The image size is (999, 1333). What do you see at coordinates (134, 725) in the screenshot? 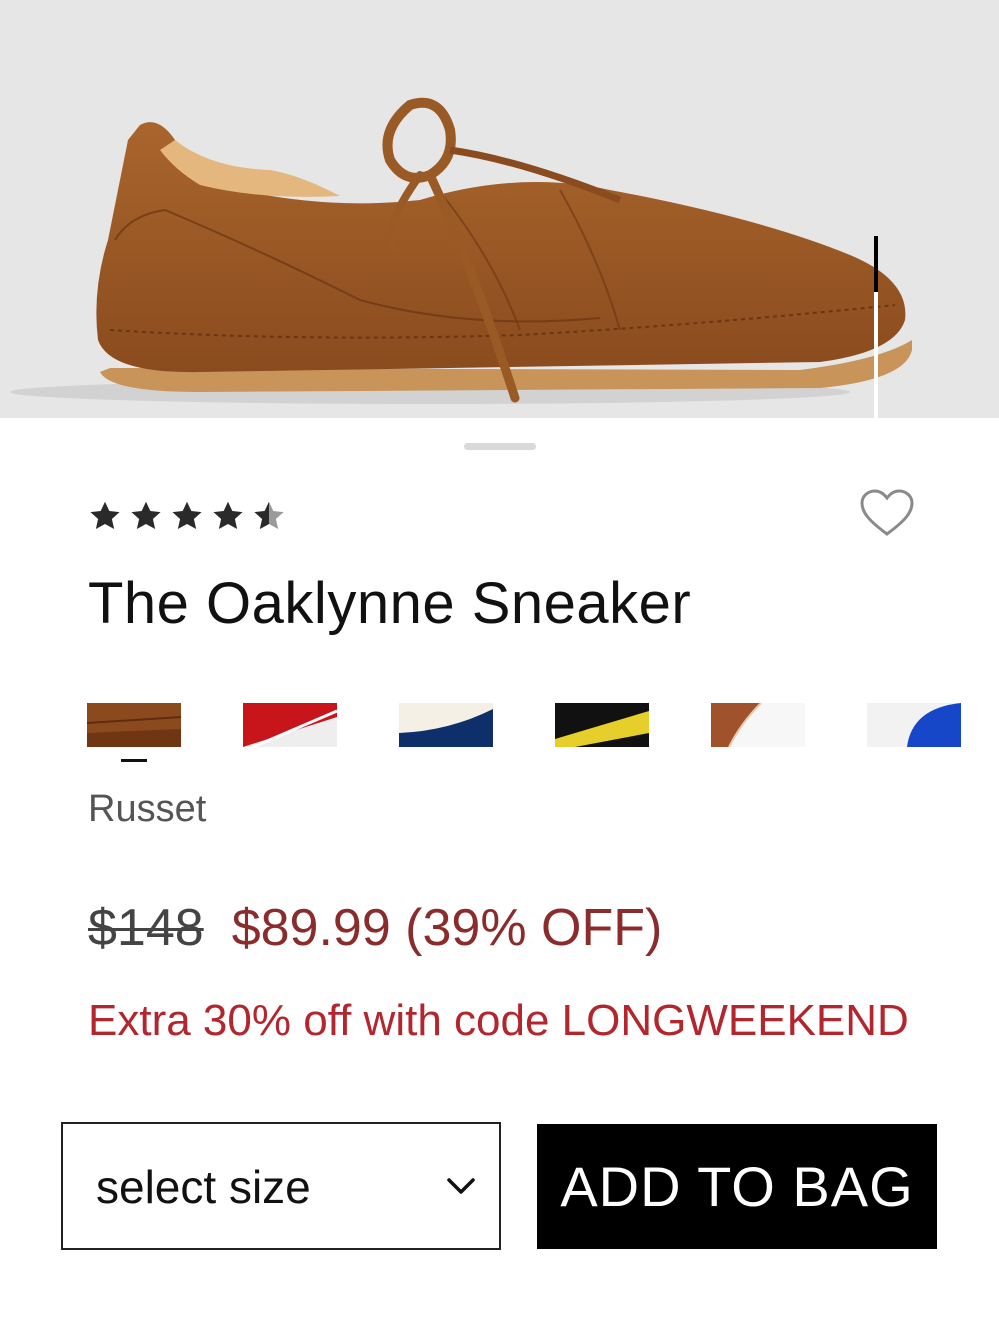
I see `swatch-russet` at bounding box center [134, 725].